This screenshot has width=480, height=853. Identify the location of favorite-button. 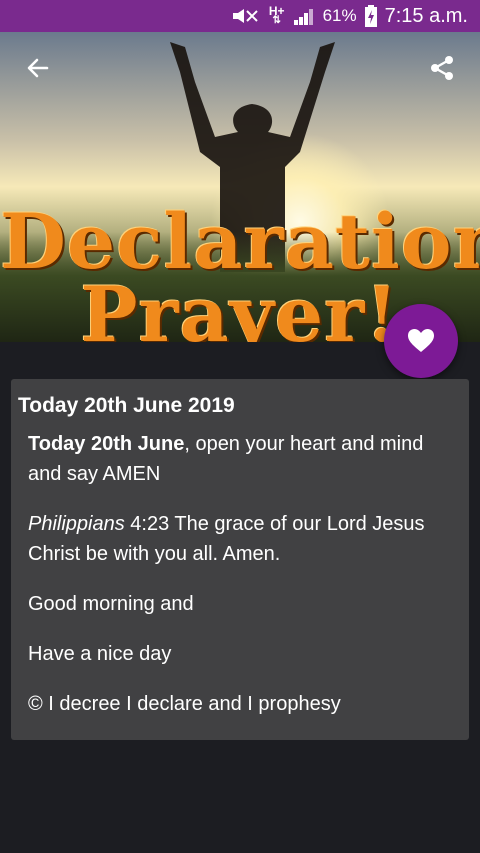
(421, 341).